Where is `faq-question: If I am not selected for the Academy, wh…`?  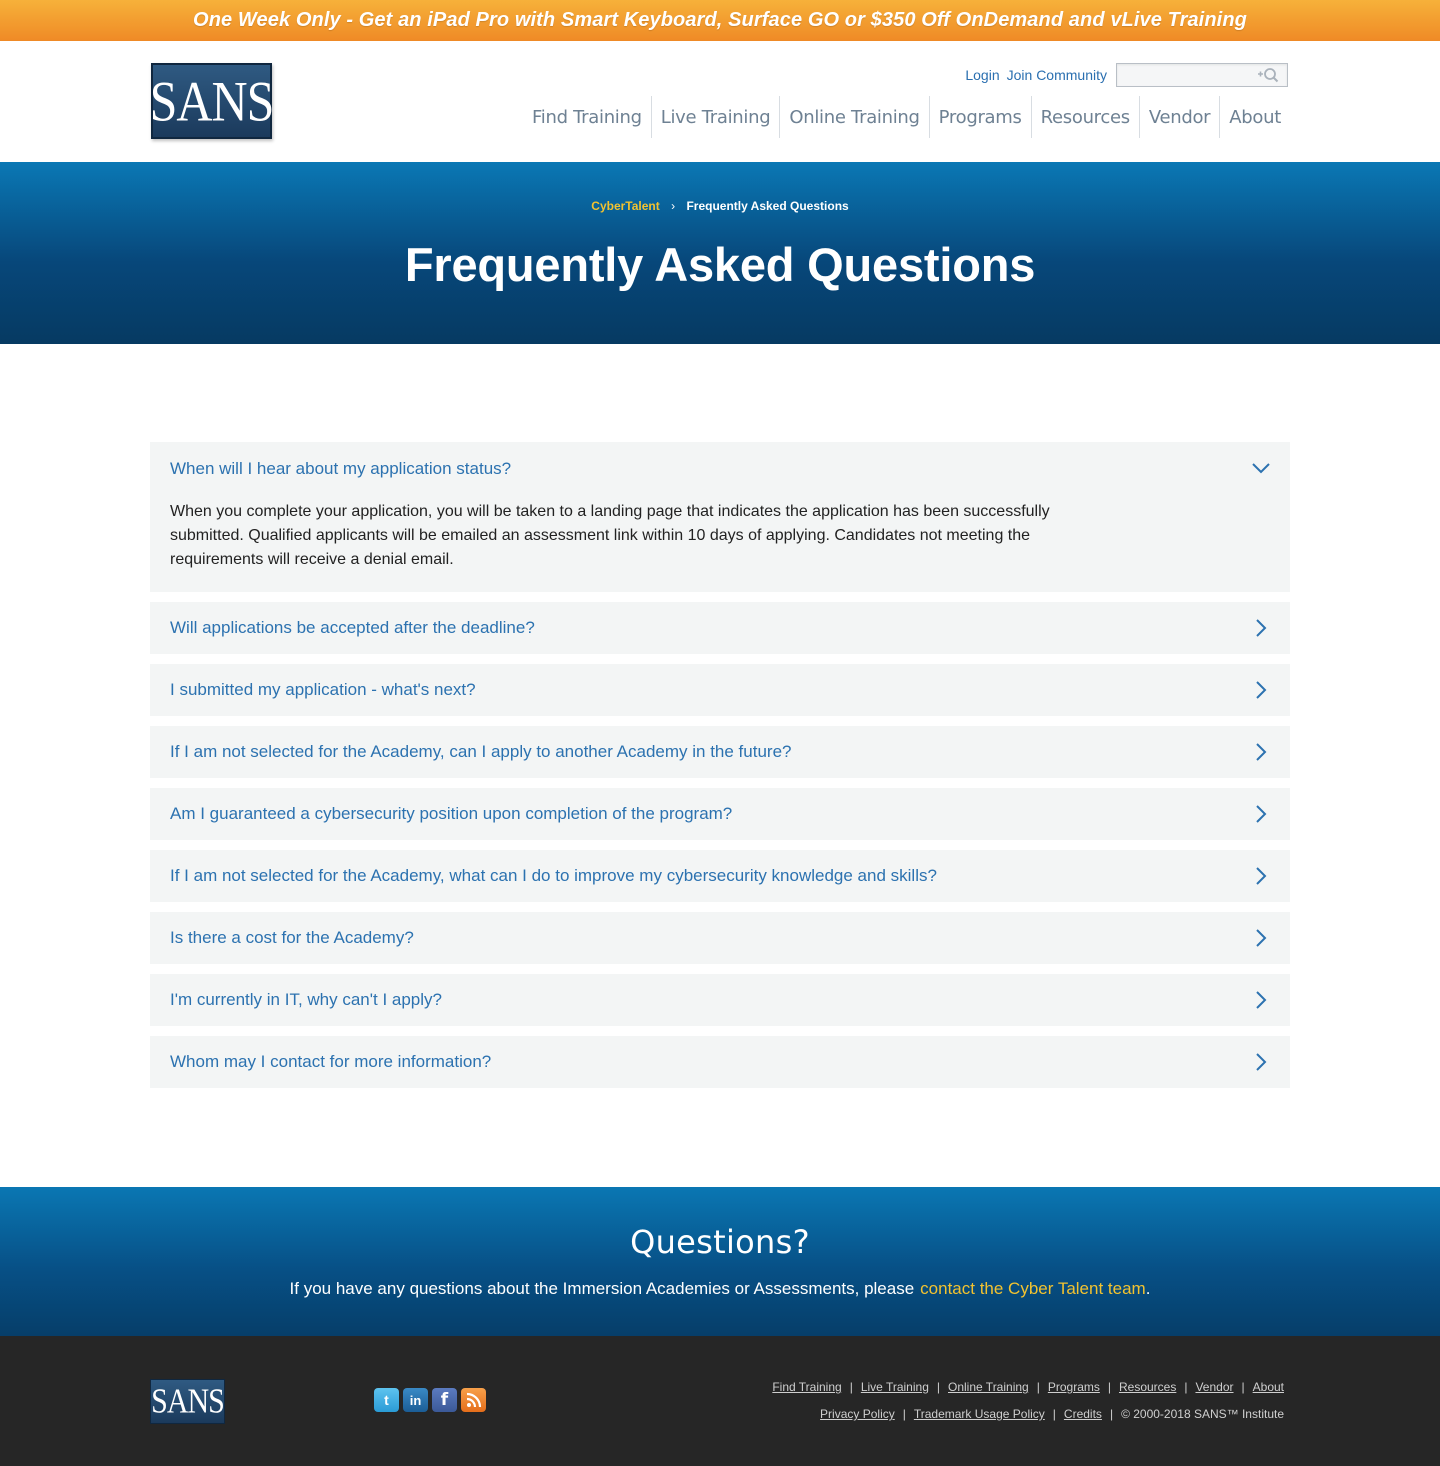 faq-question: If I am not selected for the Academy, wh… is located at coordinates (553, 876).